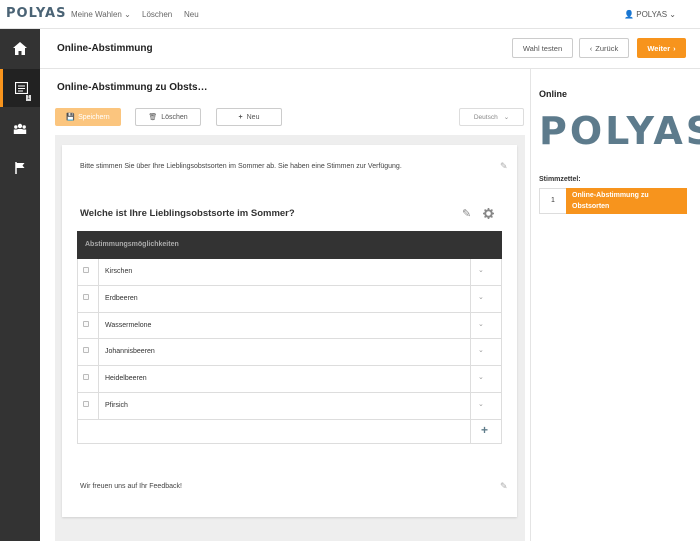 Image resolution: width=700 pixels, height=541 pixels. Describe the element at coordinates (116, 405) in the screenshot. I see `option-label: Pfirsich` at that location.